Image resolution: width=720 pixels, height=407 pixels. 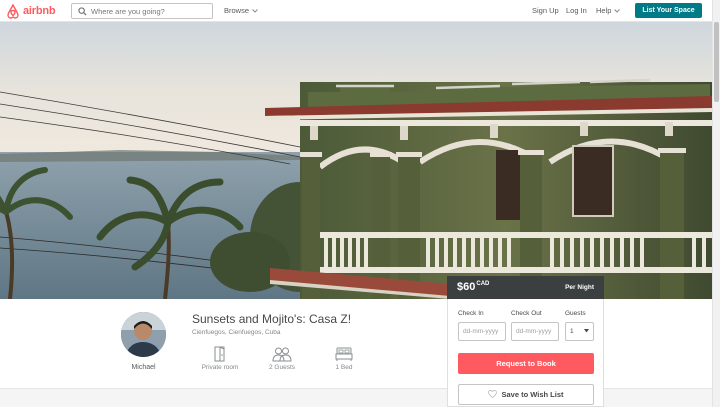 What do you see at coordinates (143, 334) in the screenshot?
I see `host-avatar` at bounding box center [143, 334].